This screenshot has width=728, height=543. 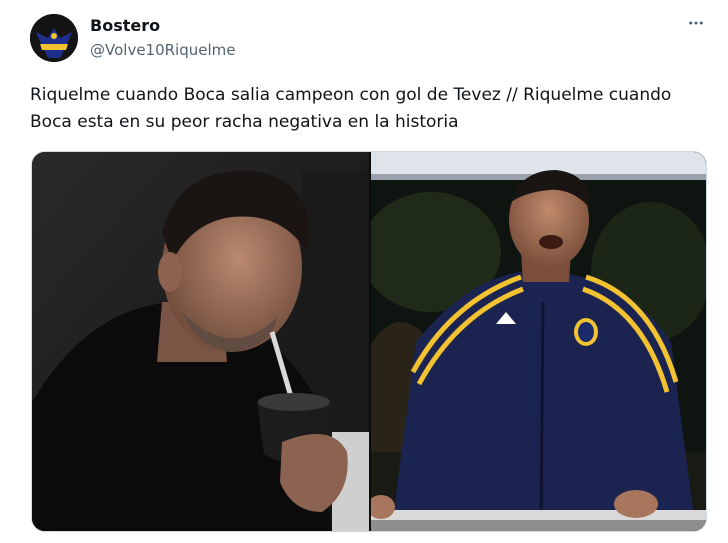 I want to click on author-handle: @Volve10Riquelme, so click(x=163, y=50).